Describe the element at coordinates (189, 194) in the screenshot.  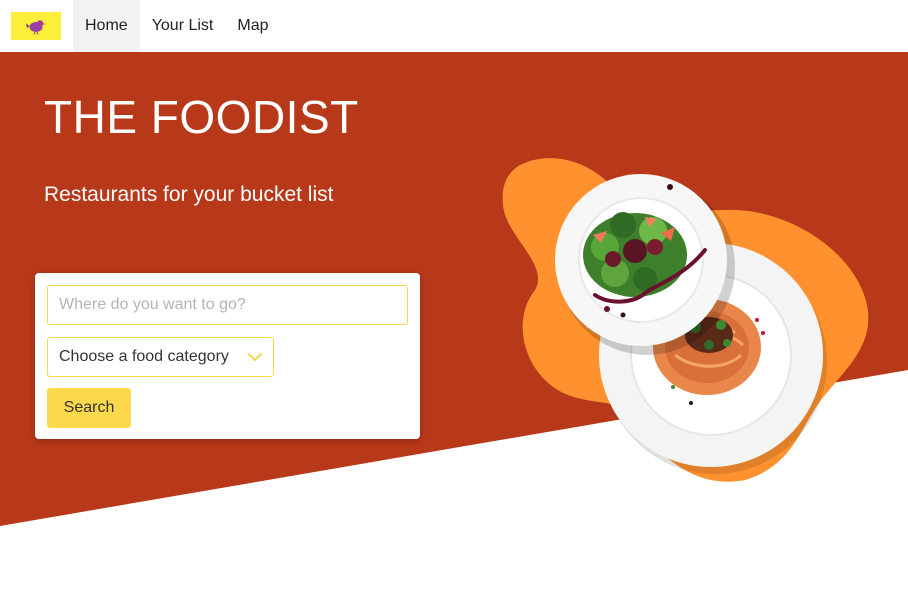
I see `hero-subtitle: Restaurants for your bucket list` at that location.